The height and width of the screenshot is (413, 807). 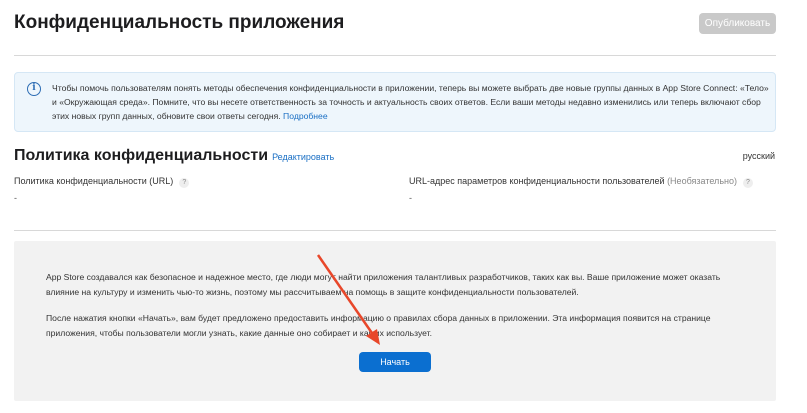 I want to click on arrow-head-icon, so click(x=373, y=337).